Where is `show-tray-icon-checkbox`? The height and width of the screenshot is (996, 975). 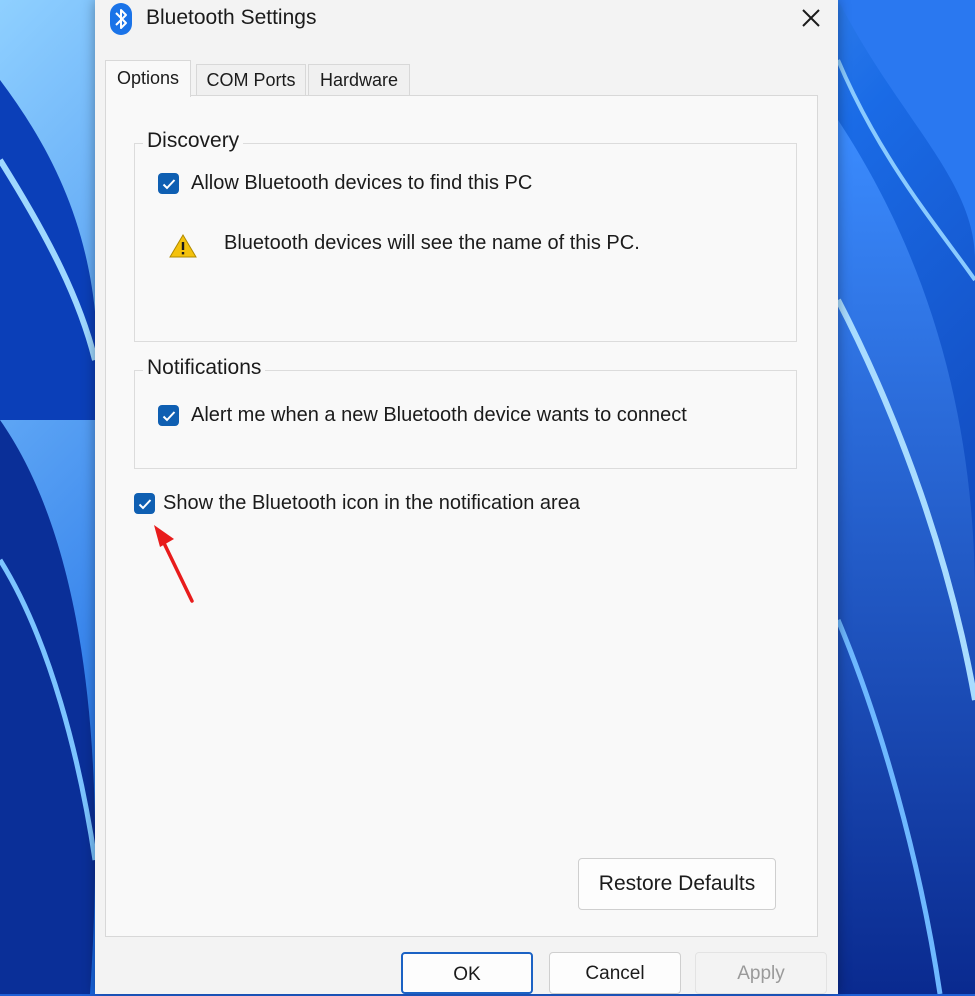
show-tray-icon-checkbox is located at coordinates (144, 503).